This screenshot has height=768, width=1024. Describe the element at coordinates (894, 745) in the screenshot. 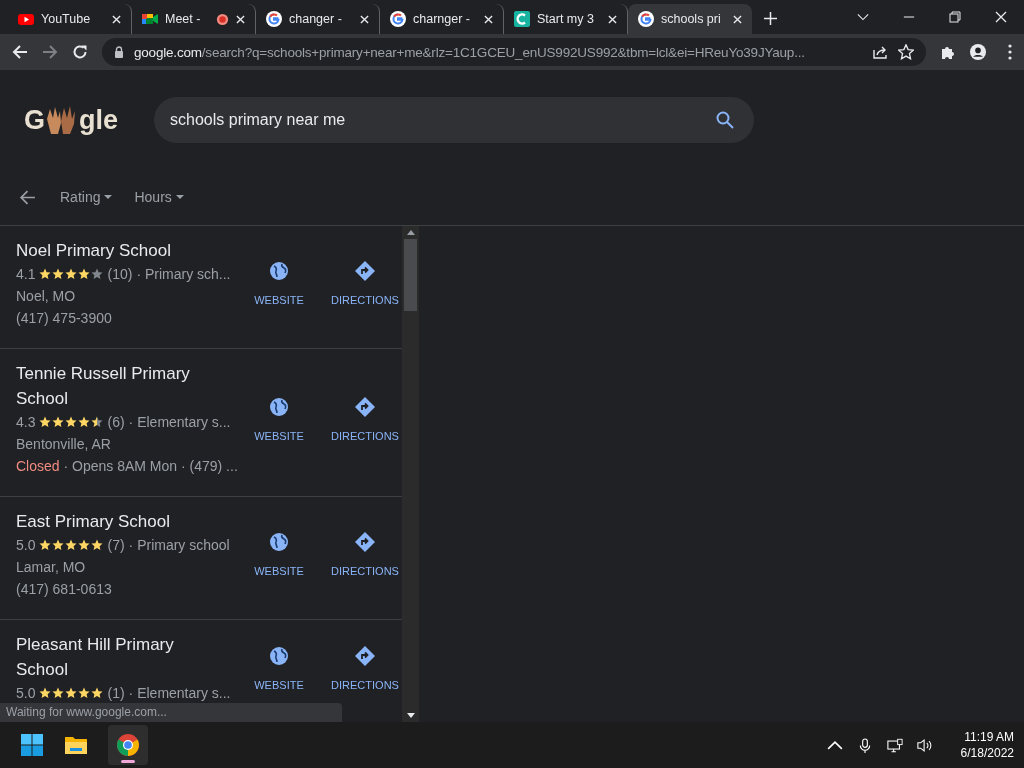

I see `network-icon` at that location.